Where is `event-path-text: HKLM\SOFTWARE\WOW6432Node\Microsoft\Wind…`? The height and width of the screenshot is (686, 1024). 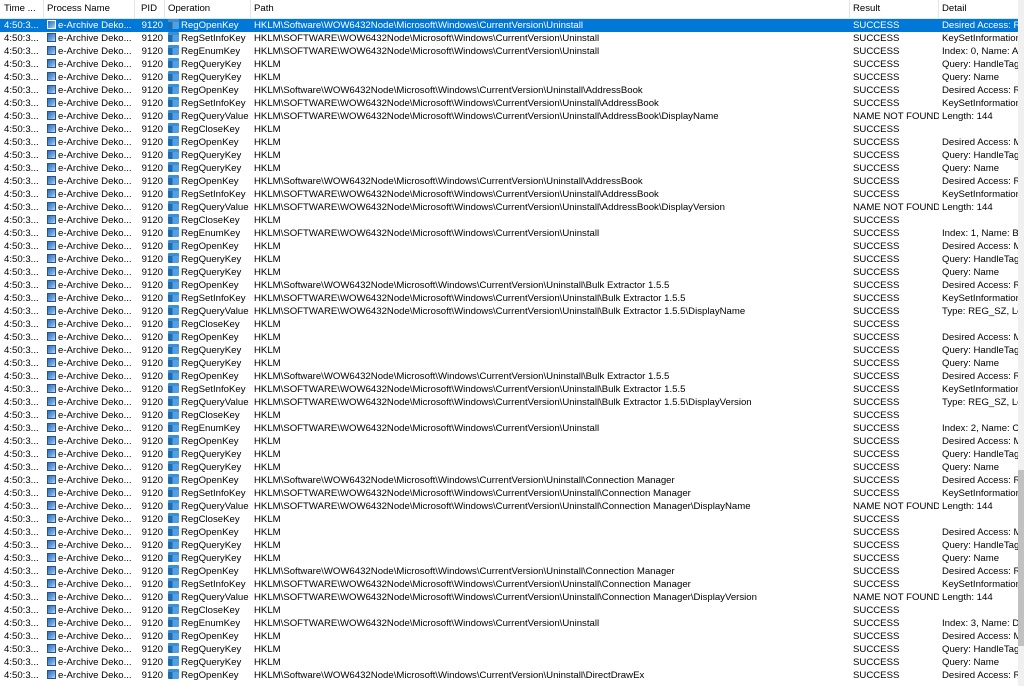
event-path-text: HKLM\SOFTWARE\WOW6432Node\Microsoft\Wind… is located at coordinates (470, 389).